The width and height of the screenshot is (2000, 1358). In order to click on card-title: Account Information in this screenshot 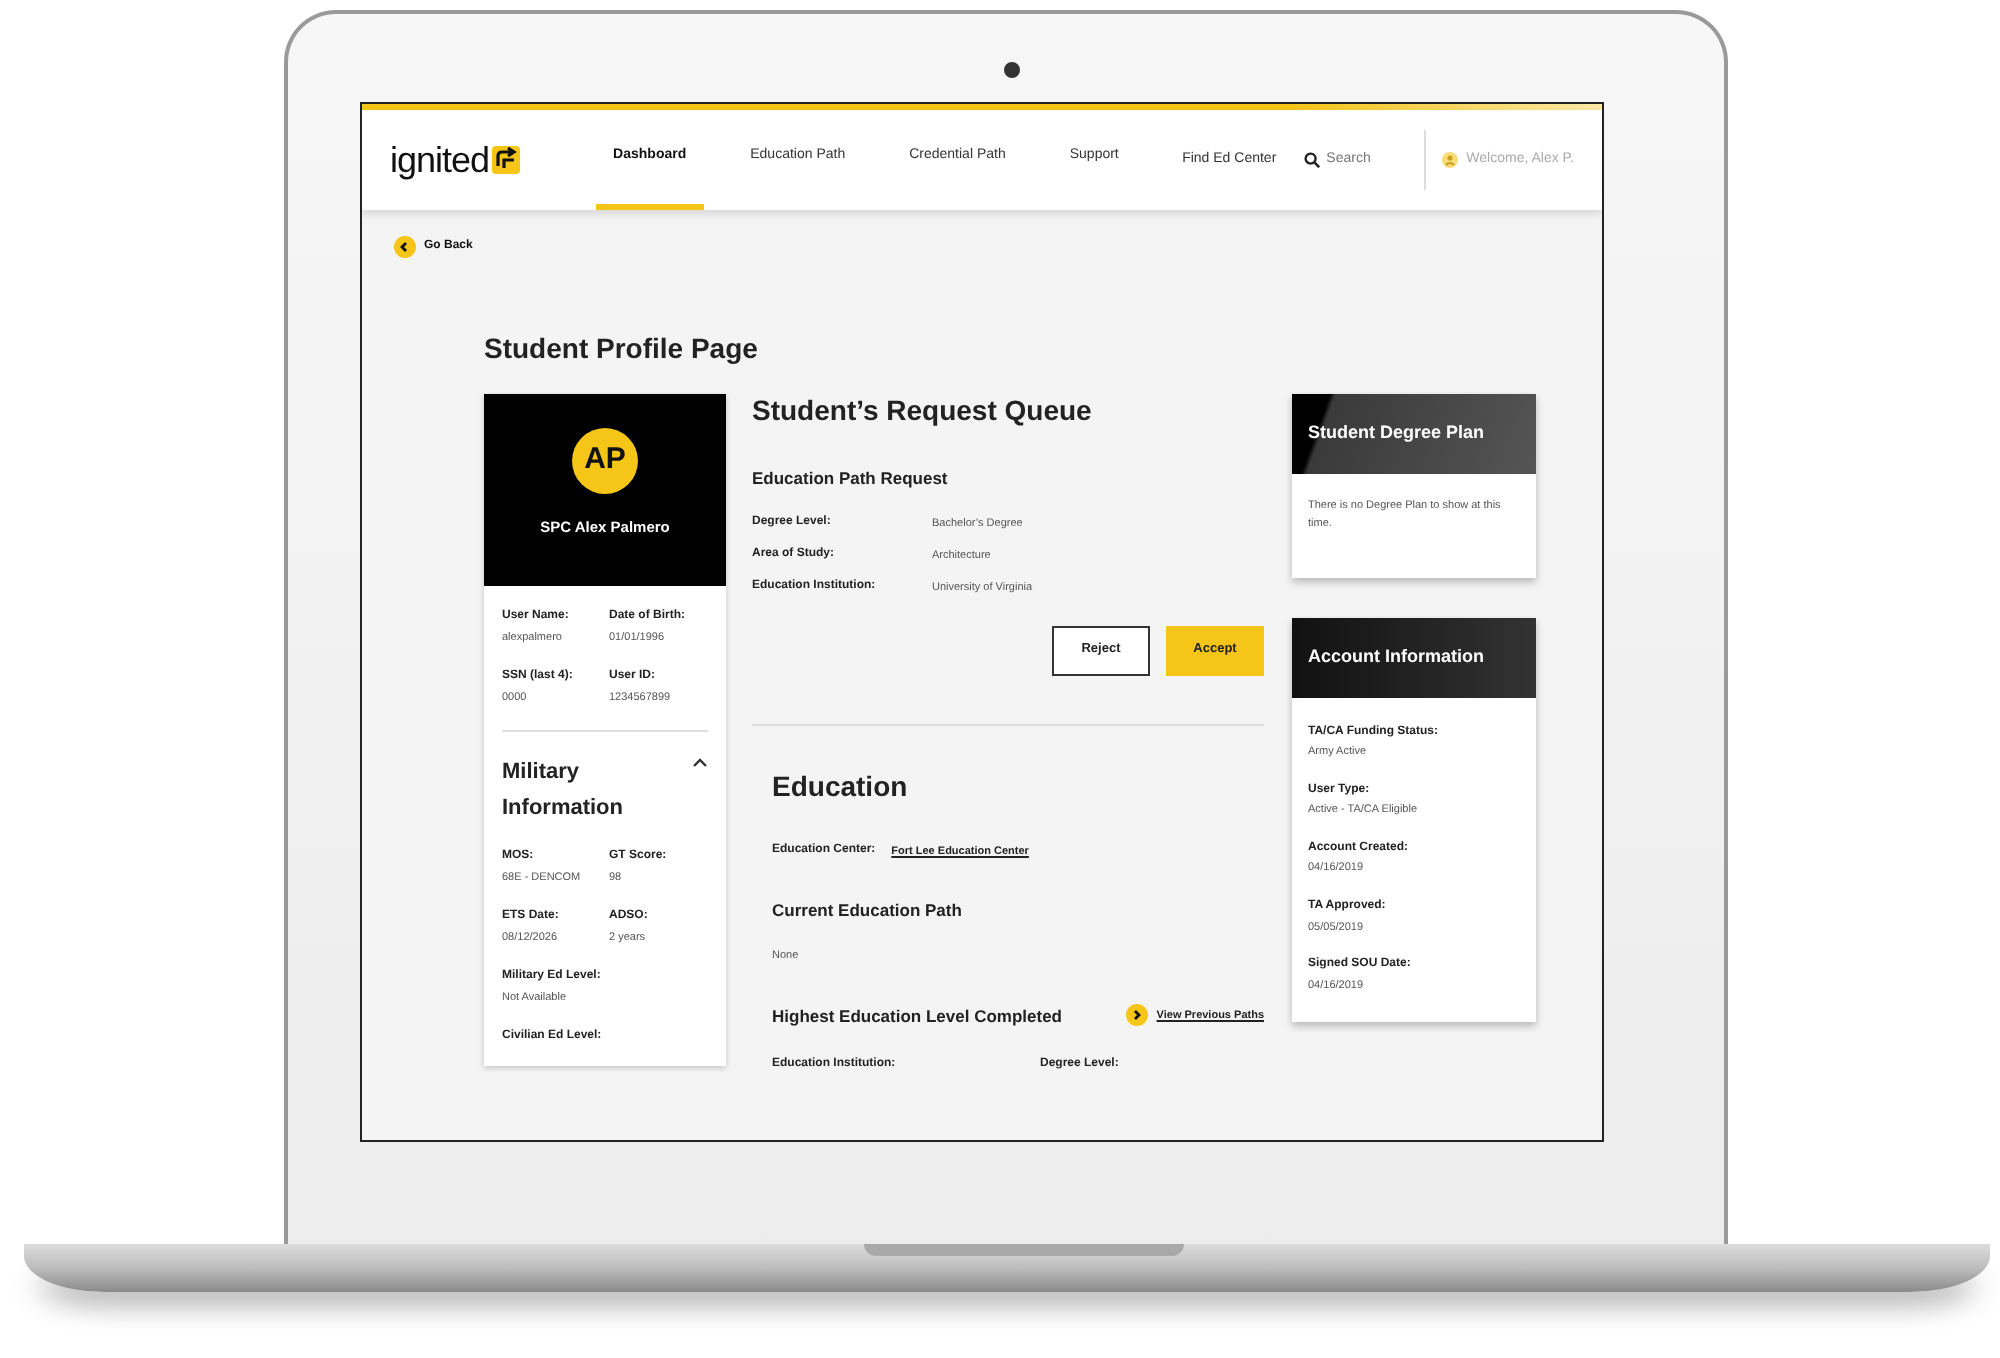, I will do `click(1414, 657)`.